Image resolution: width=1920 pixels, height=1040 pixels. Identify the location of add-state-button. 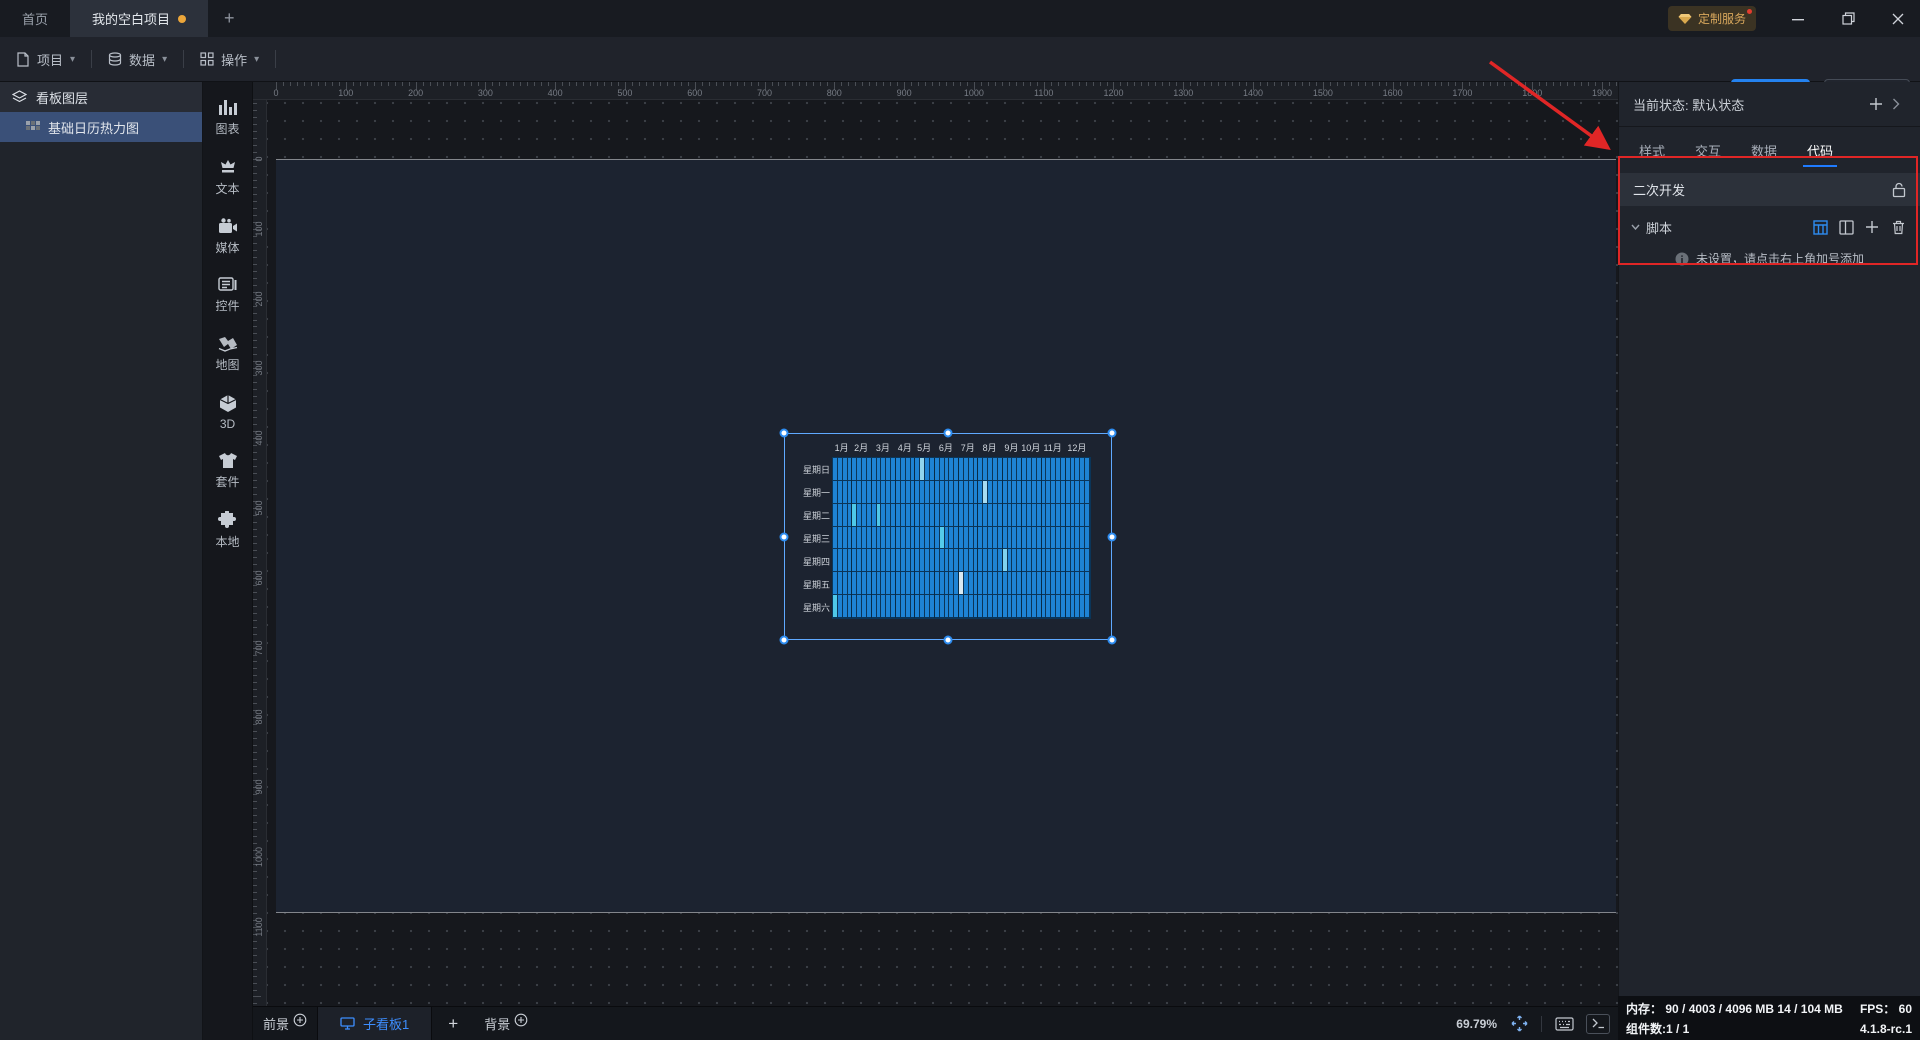
(1876, 104).